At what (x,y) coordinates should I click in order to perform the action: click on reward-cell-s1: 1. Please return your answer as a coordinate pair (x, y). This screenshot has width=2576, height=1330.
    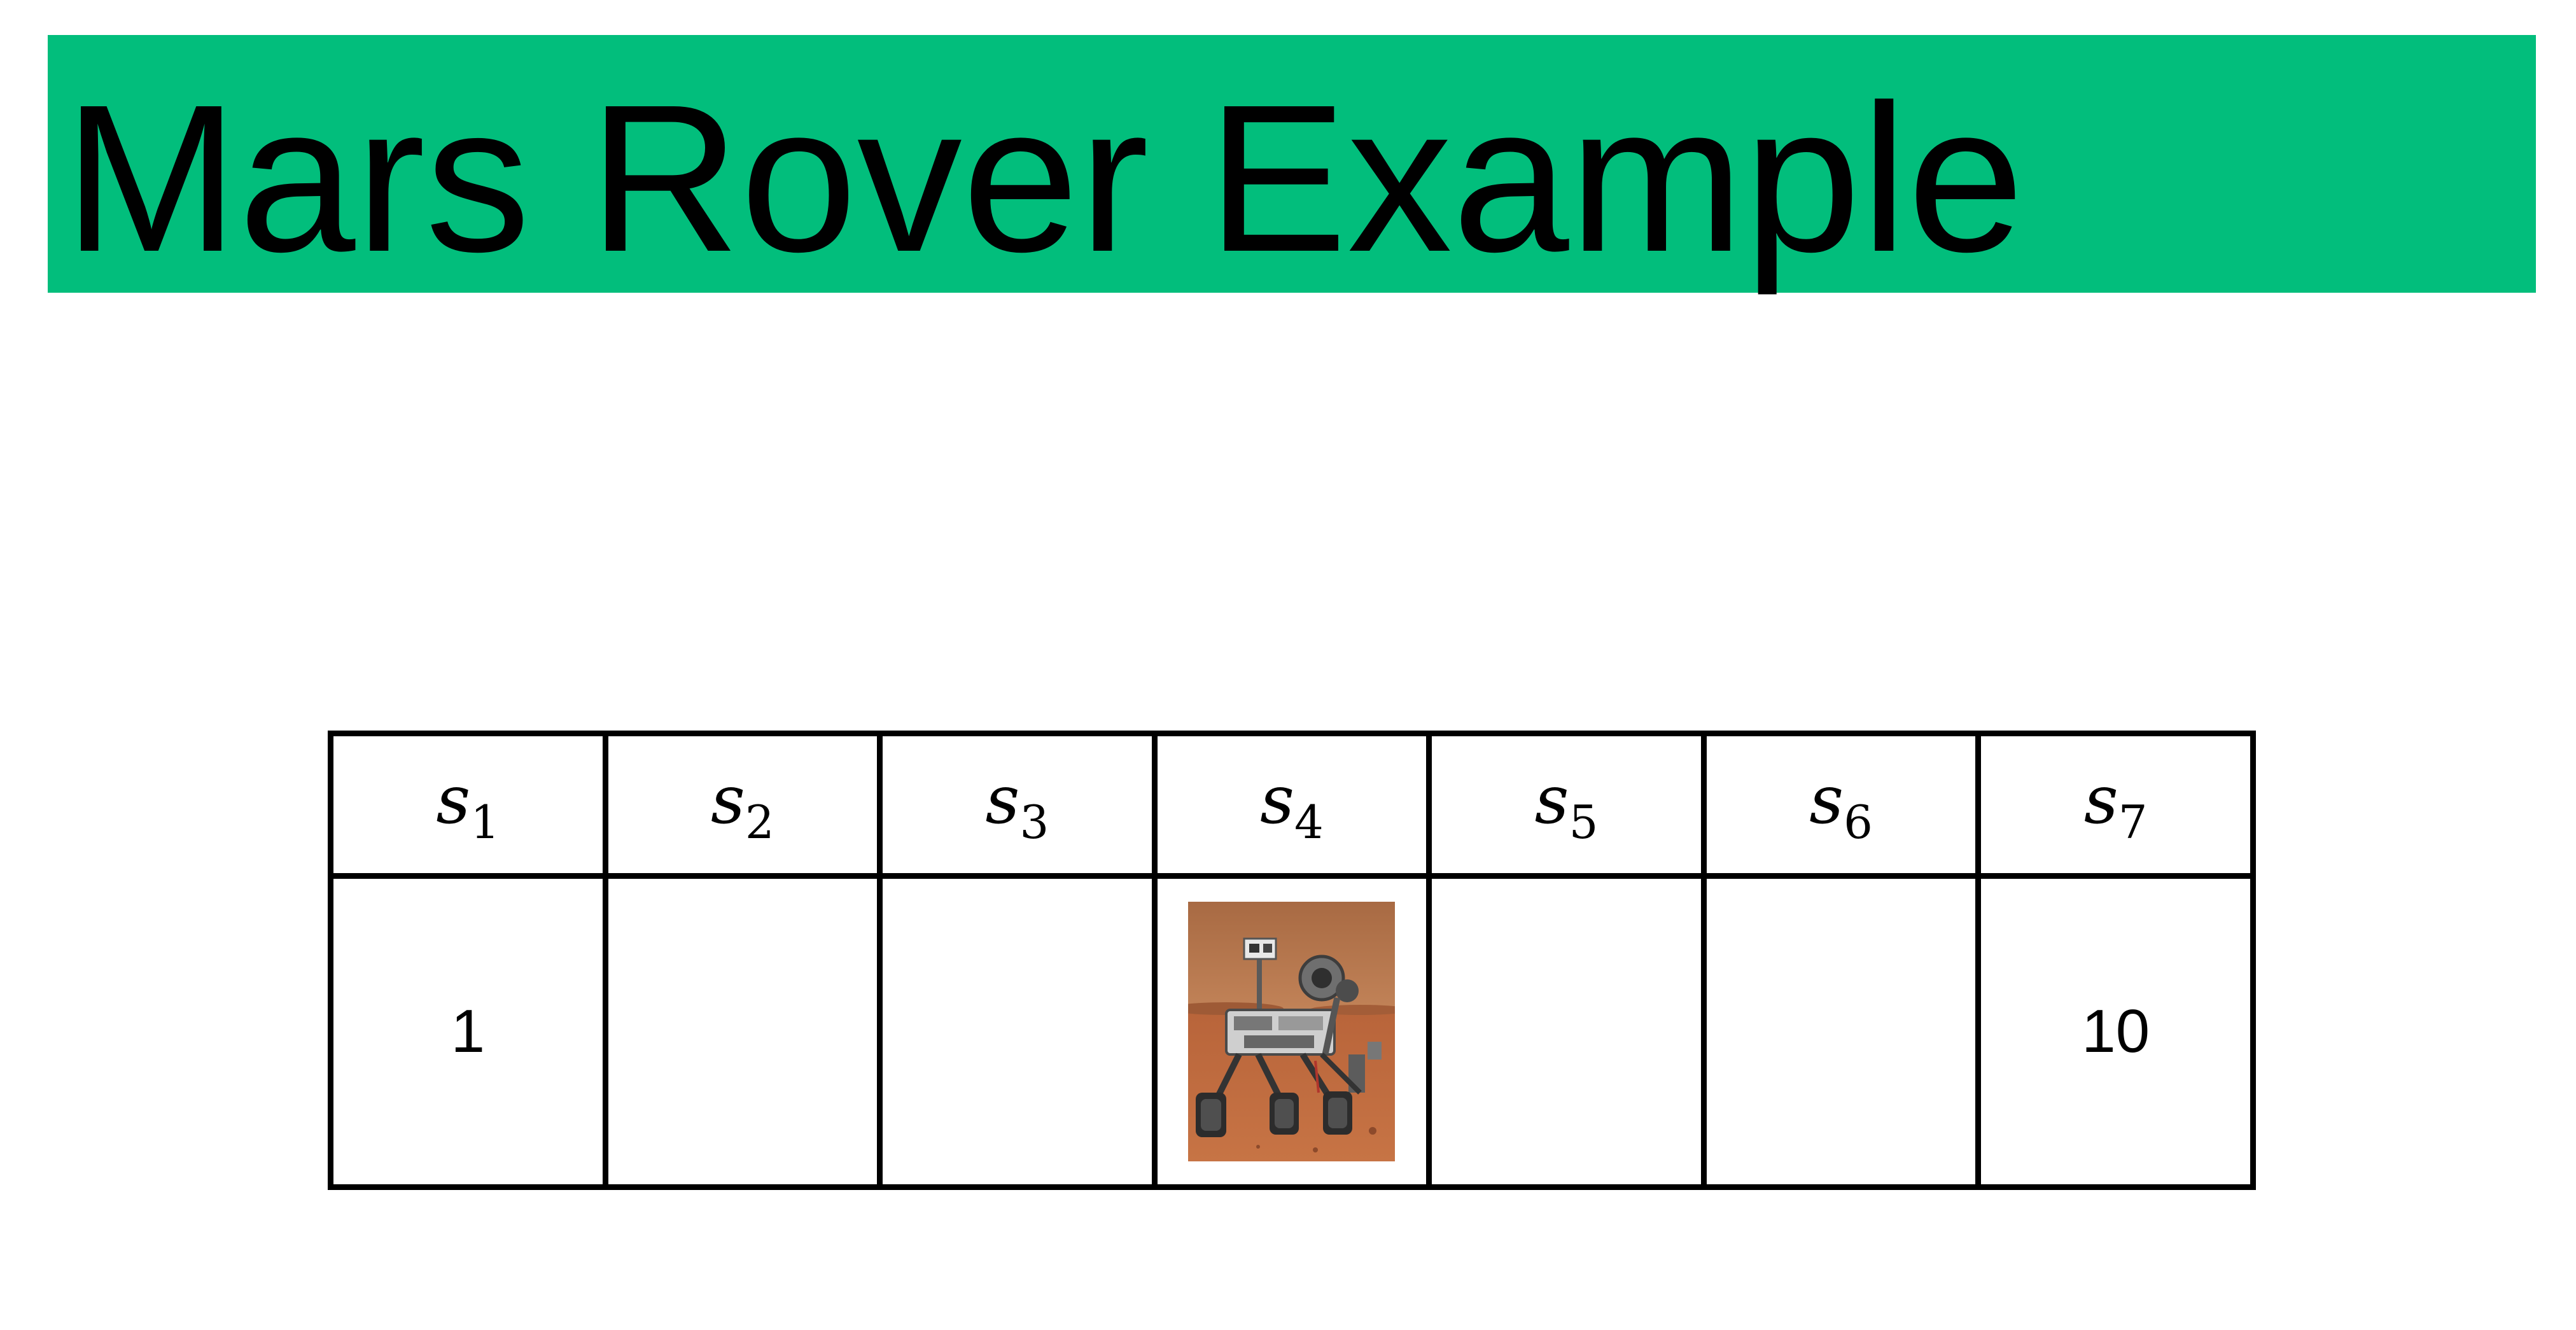
    Looking at the image, I should click on (468, 1031).